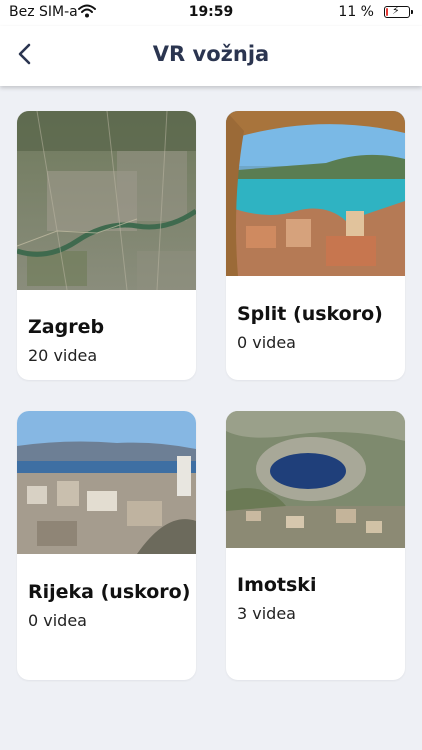 The height and width of the screenshot is (750, 422). What do you see at coordinates (277, 585) in the screenshot?
I see `city-name: Imotski` at bounding box center [277, 585].